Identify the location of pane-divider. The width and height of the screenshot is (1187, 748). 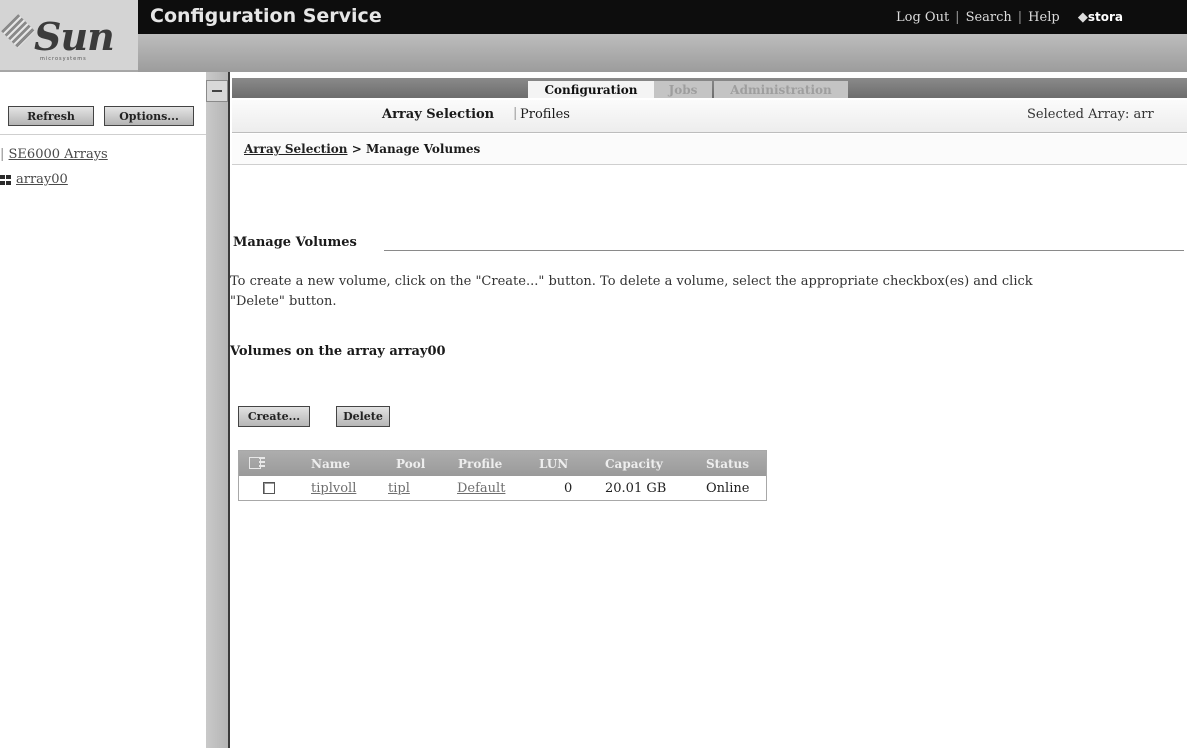
(218, 410).